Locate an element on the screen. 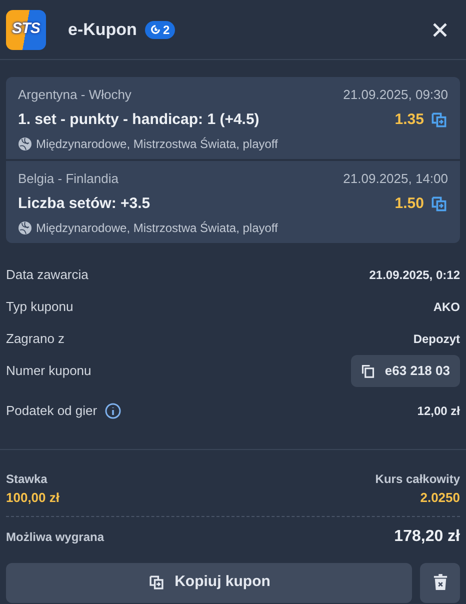  stake-amount: 100,00 zł is located at coordinates (33, 498).